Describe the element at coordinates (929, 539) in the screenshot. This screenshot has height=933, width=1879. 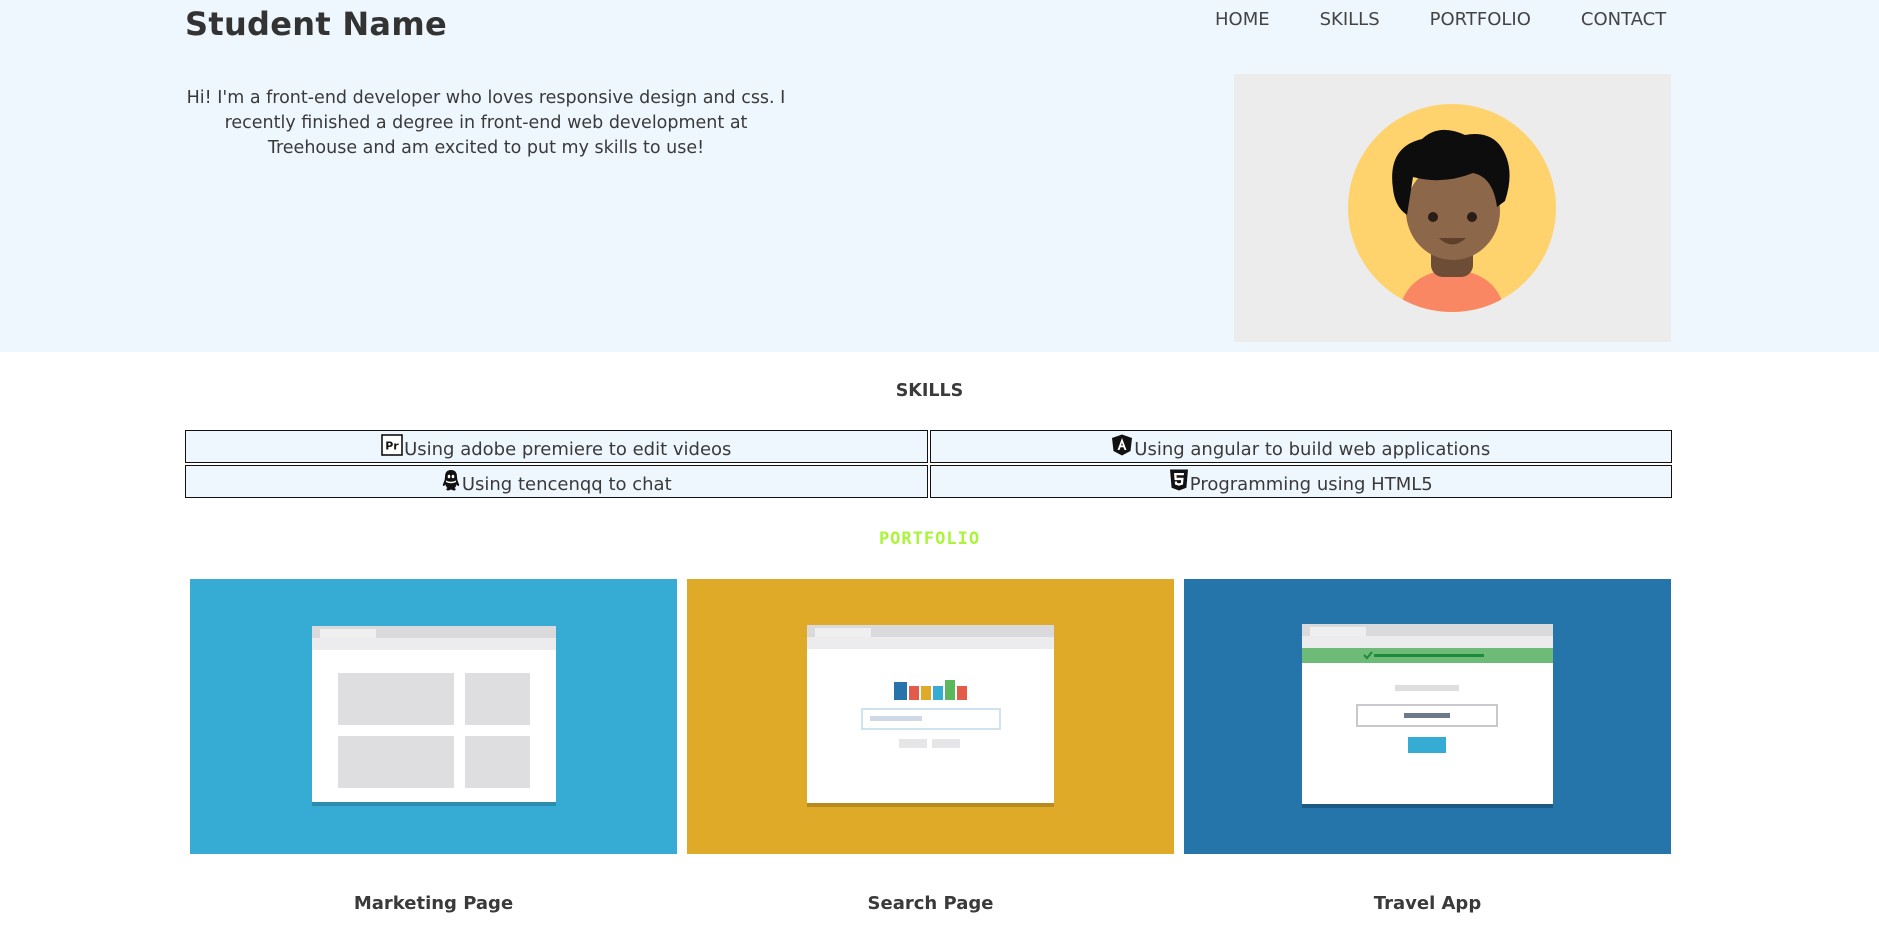
I see `portfolio-heading: PORTFOLIO` at that location.